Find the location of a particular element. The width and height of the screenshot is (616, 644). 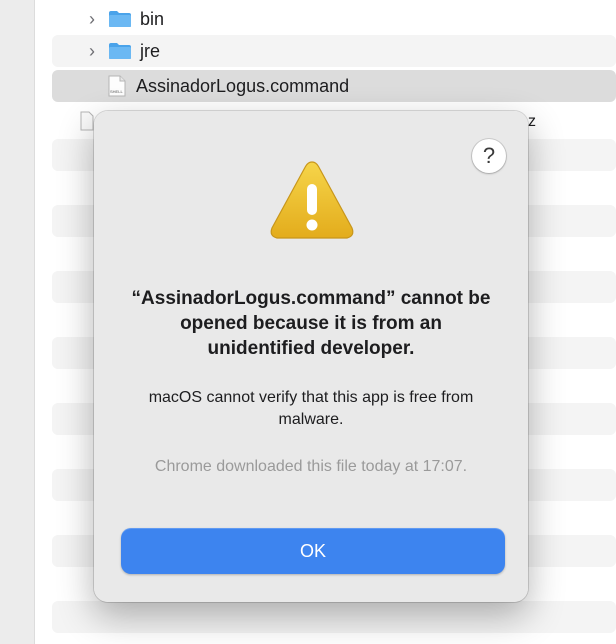

file-name: bin is located at coordinates (152, 18).